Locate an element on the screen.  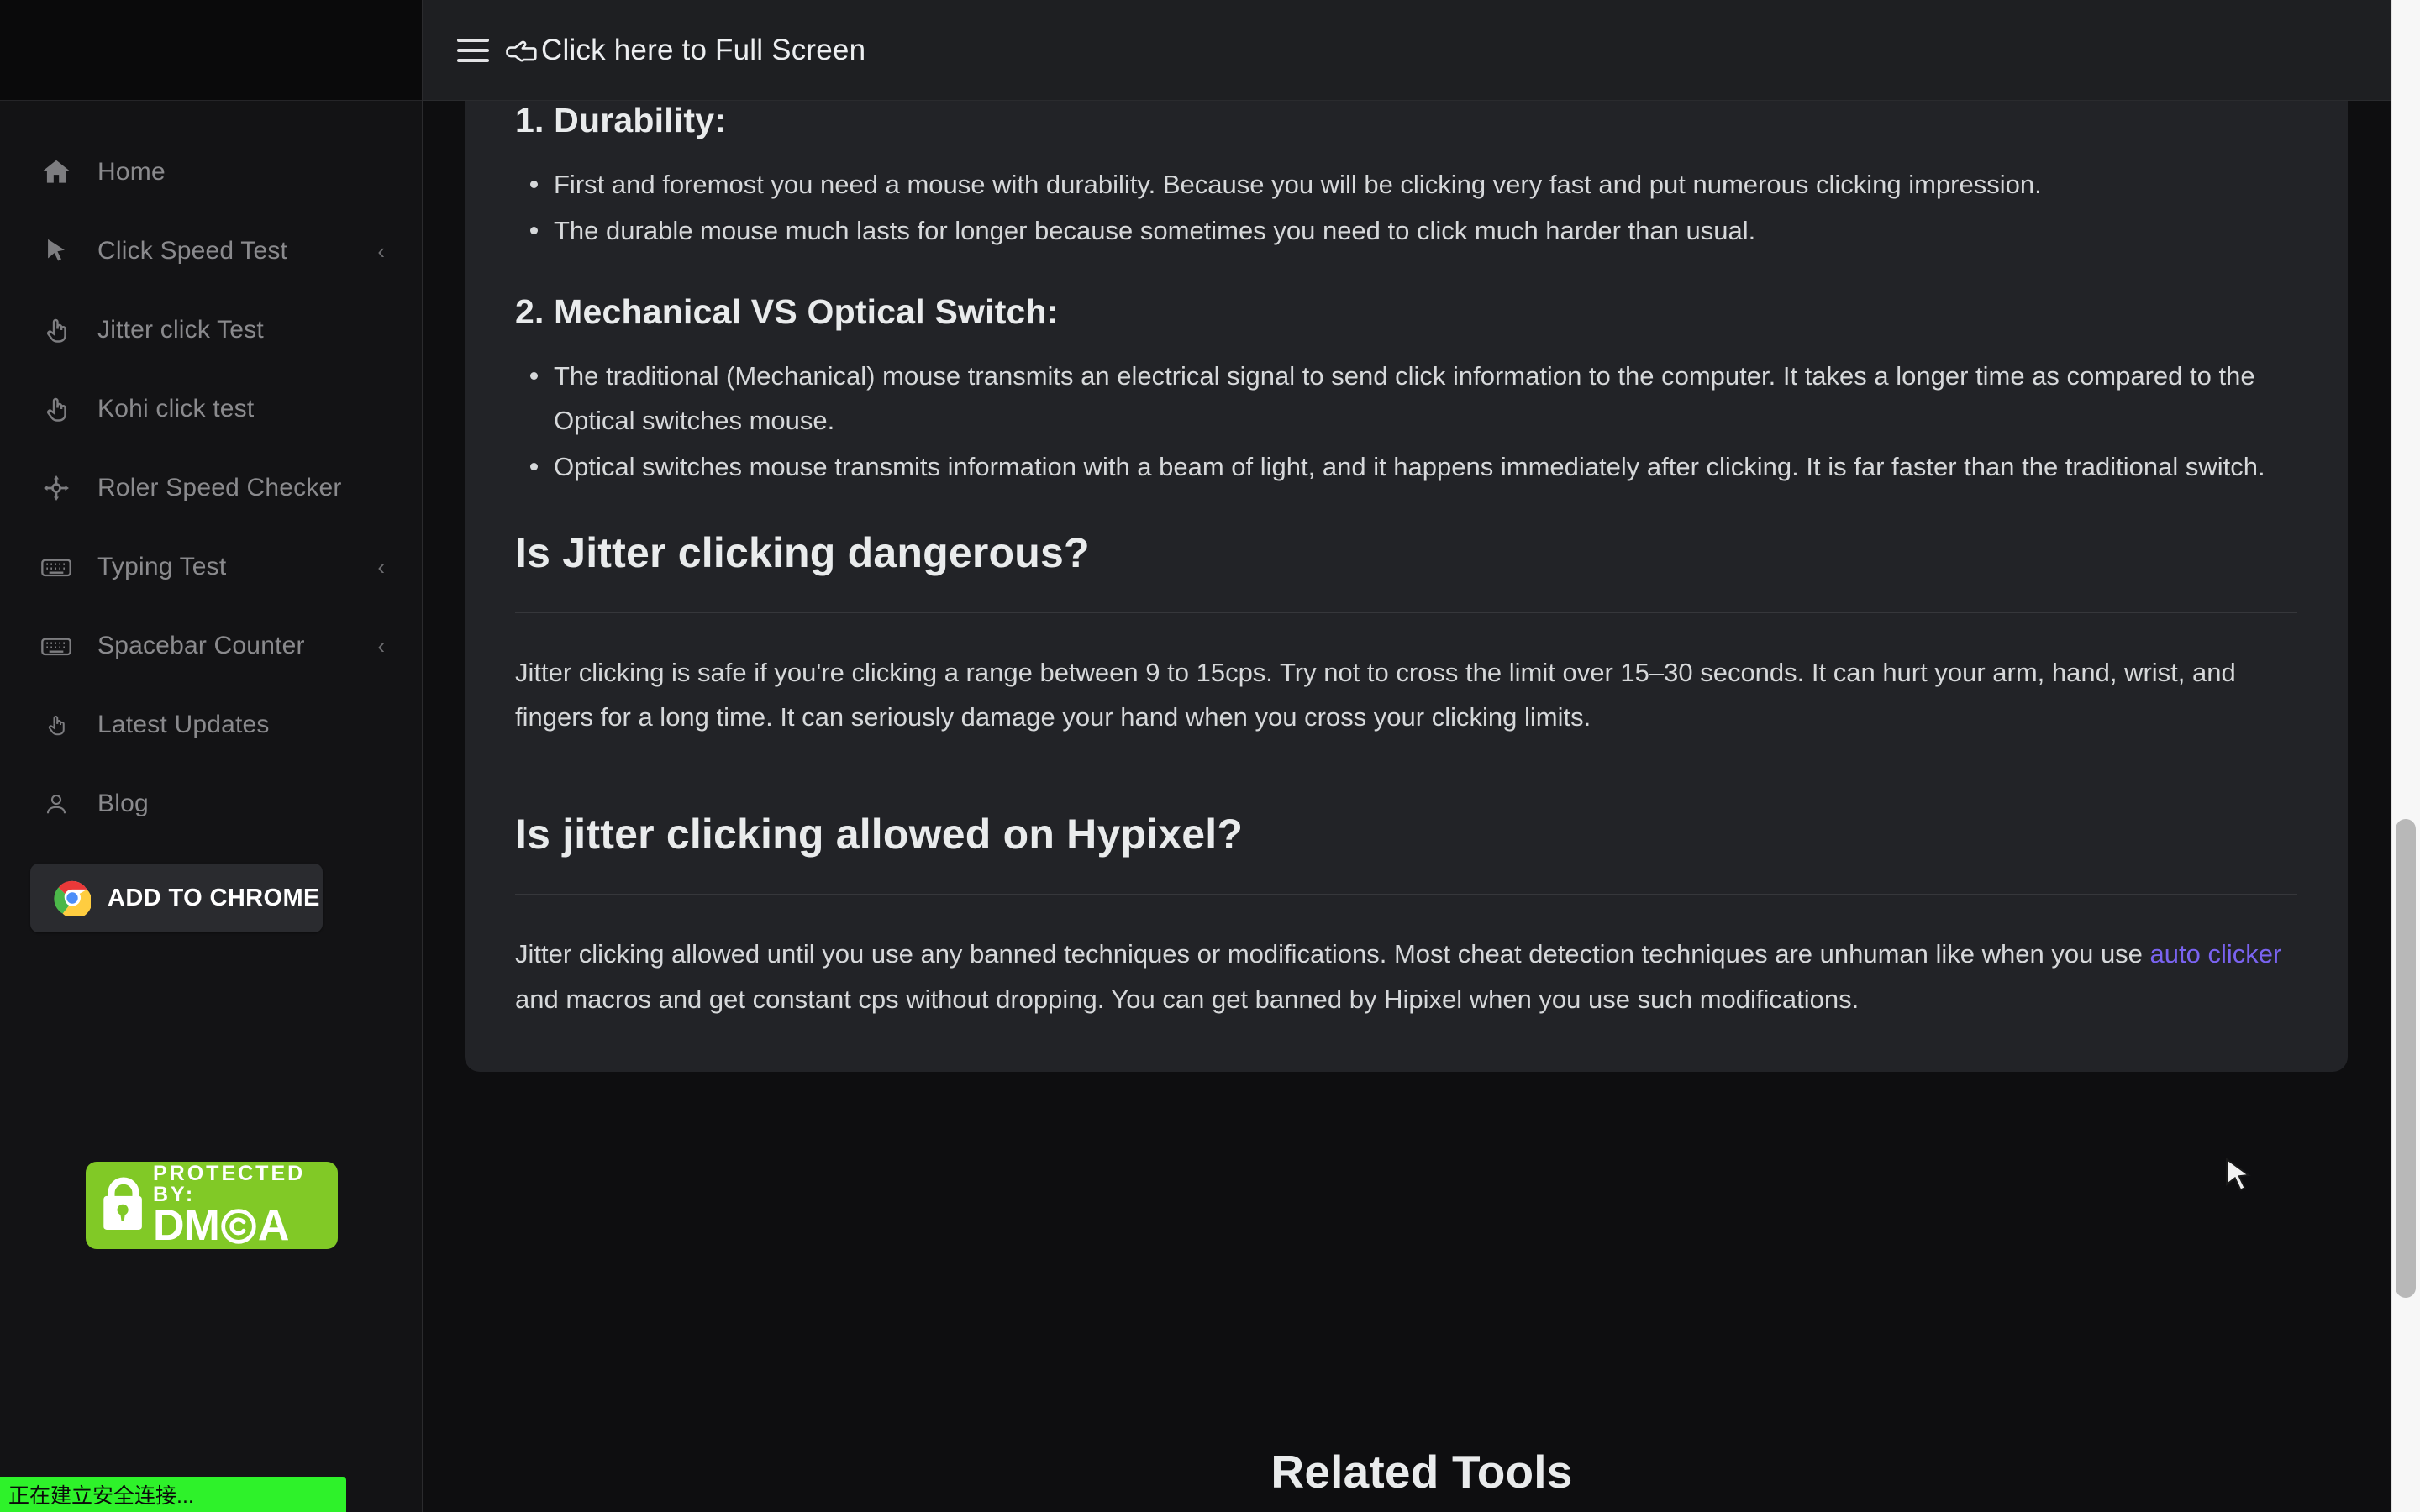
faq-heading-hypixel: Is jitter clicking allowed on Hypixel? is located at coordinates (879, 834).